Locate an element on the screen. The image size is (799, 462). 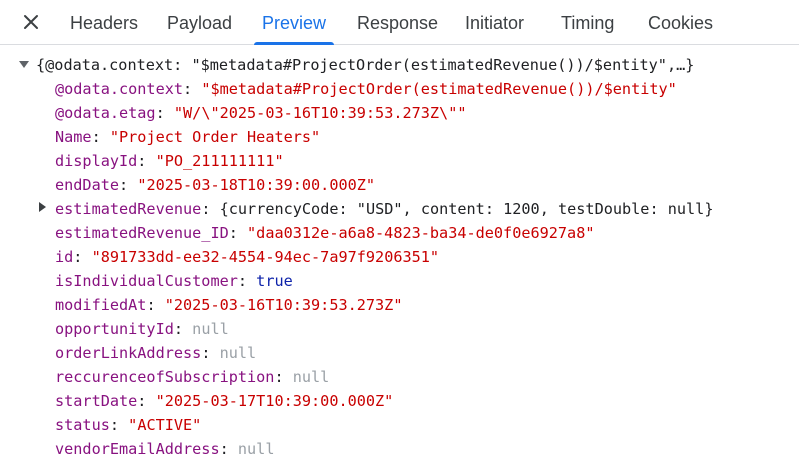
property-key: isIndividualCustomer is located at coordinates (146, 281).